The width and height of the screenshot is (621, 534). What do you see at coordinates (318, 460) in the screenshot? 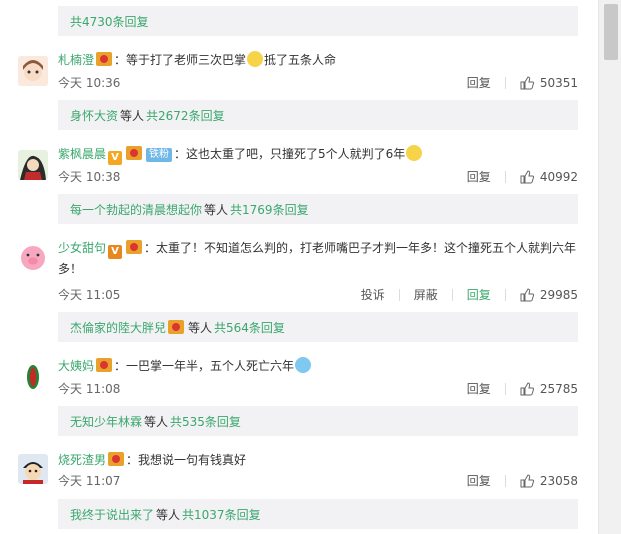
I see `comment-text-line: 烧死渣男 ：我想说一句有钱真好` at bounding box center [318, 460].